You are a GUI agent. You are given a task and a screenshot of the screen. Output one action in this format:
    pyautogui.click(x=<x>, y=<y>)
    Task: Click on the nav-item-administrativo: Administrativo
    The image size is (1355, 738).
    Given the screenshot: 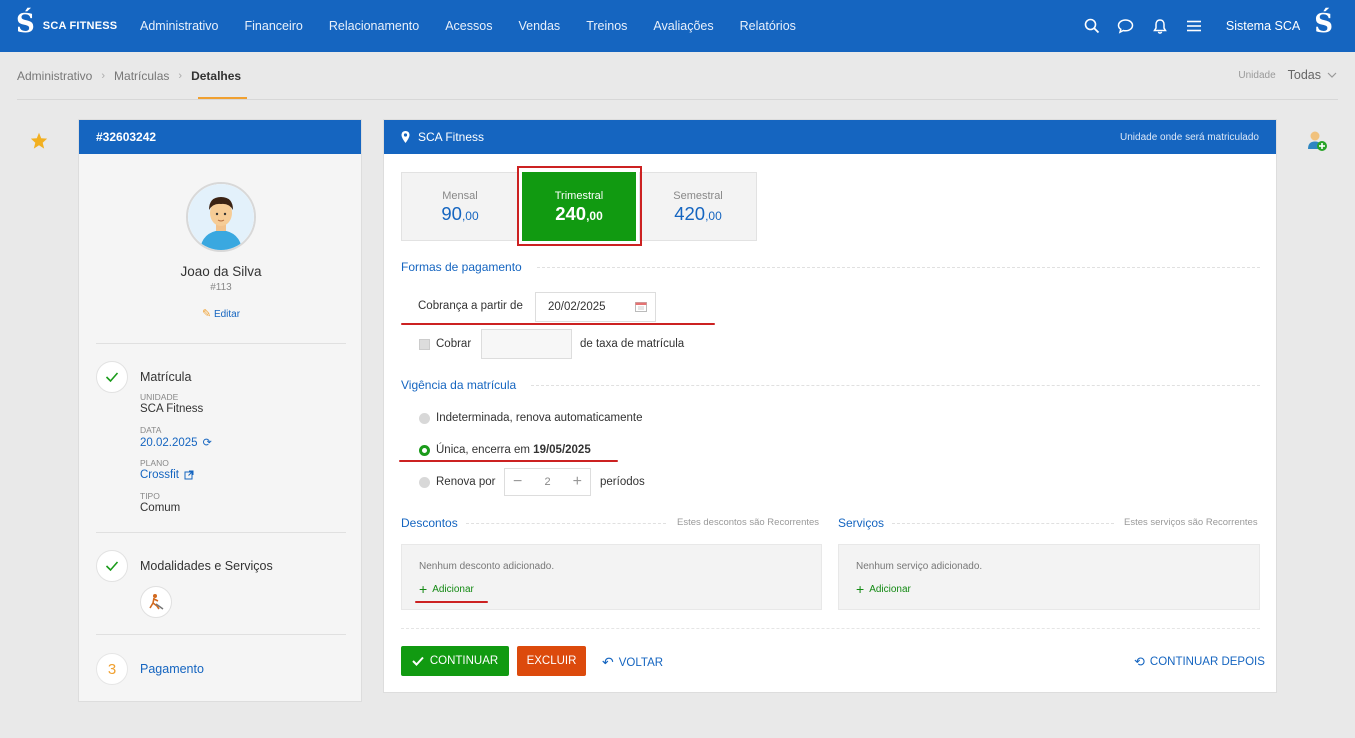 What is the action you would take?
    pyautogui.click(x=179, y=26)
    